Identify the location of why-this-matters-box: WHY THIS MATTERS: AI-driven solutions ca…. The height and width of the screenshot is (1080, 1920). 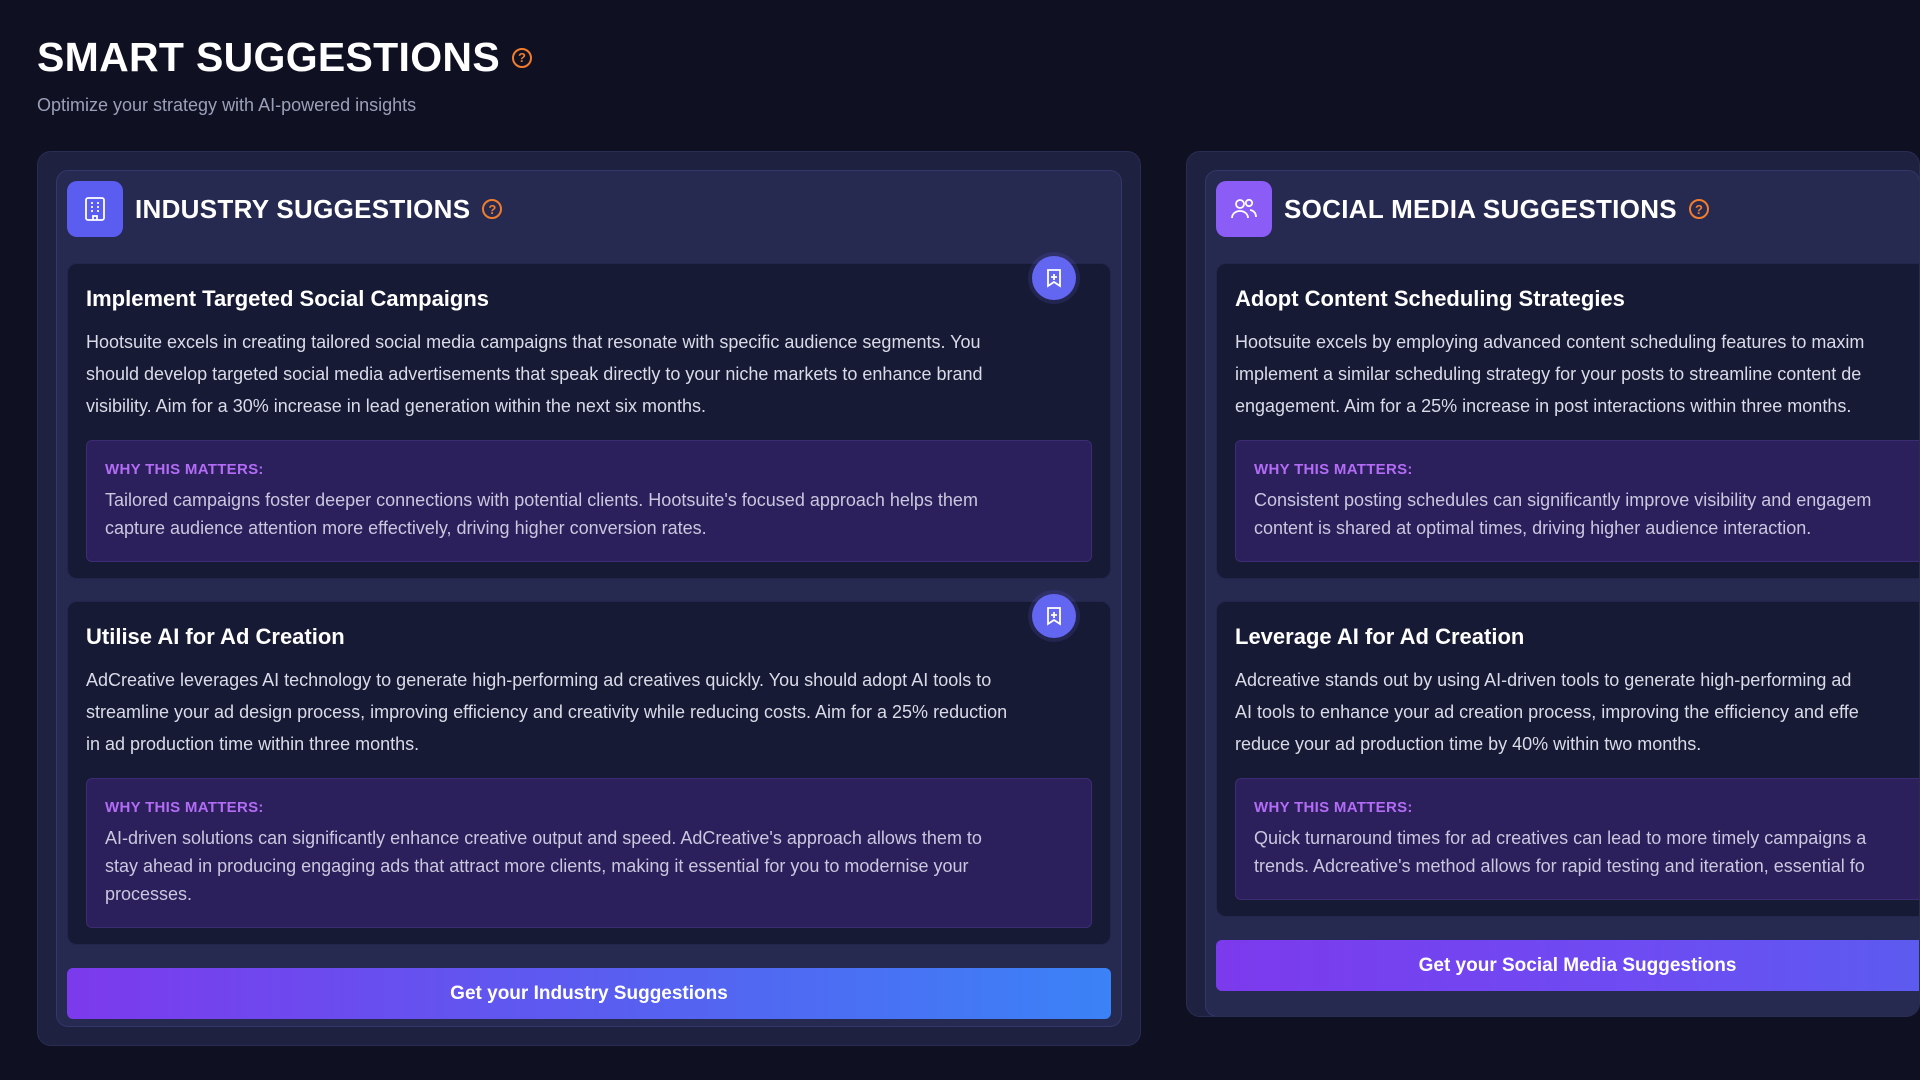
(589, 853).